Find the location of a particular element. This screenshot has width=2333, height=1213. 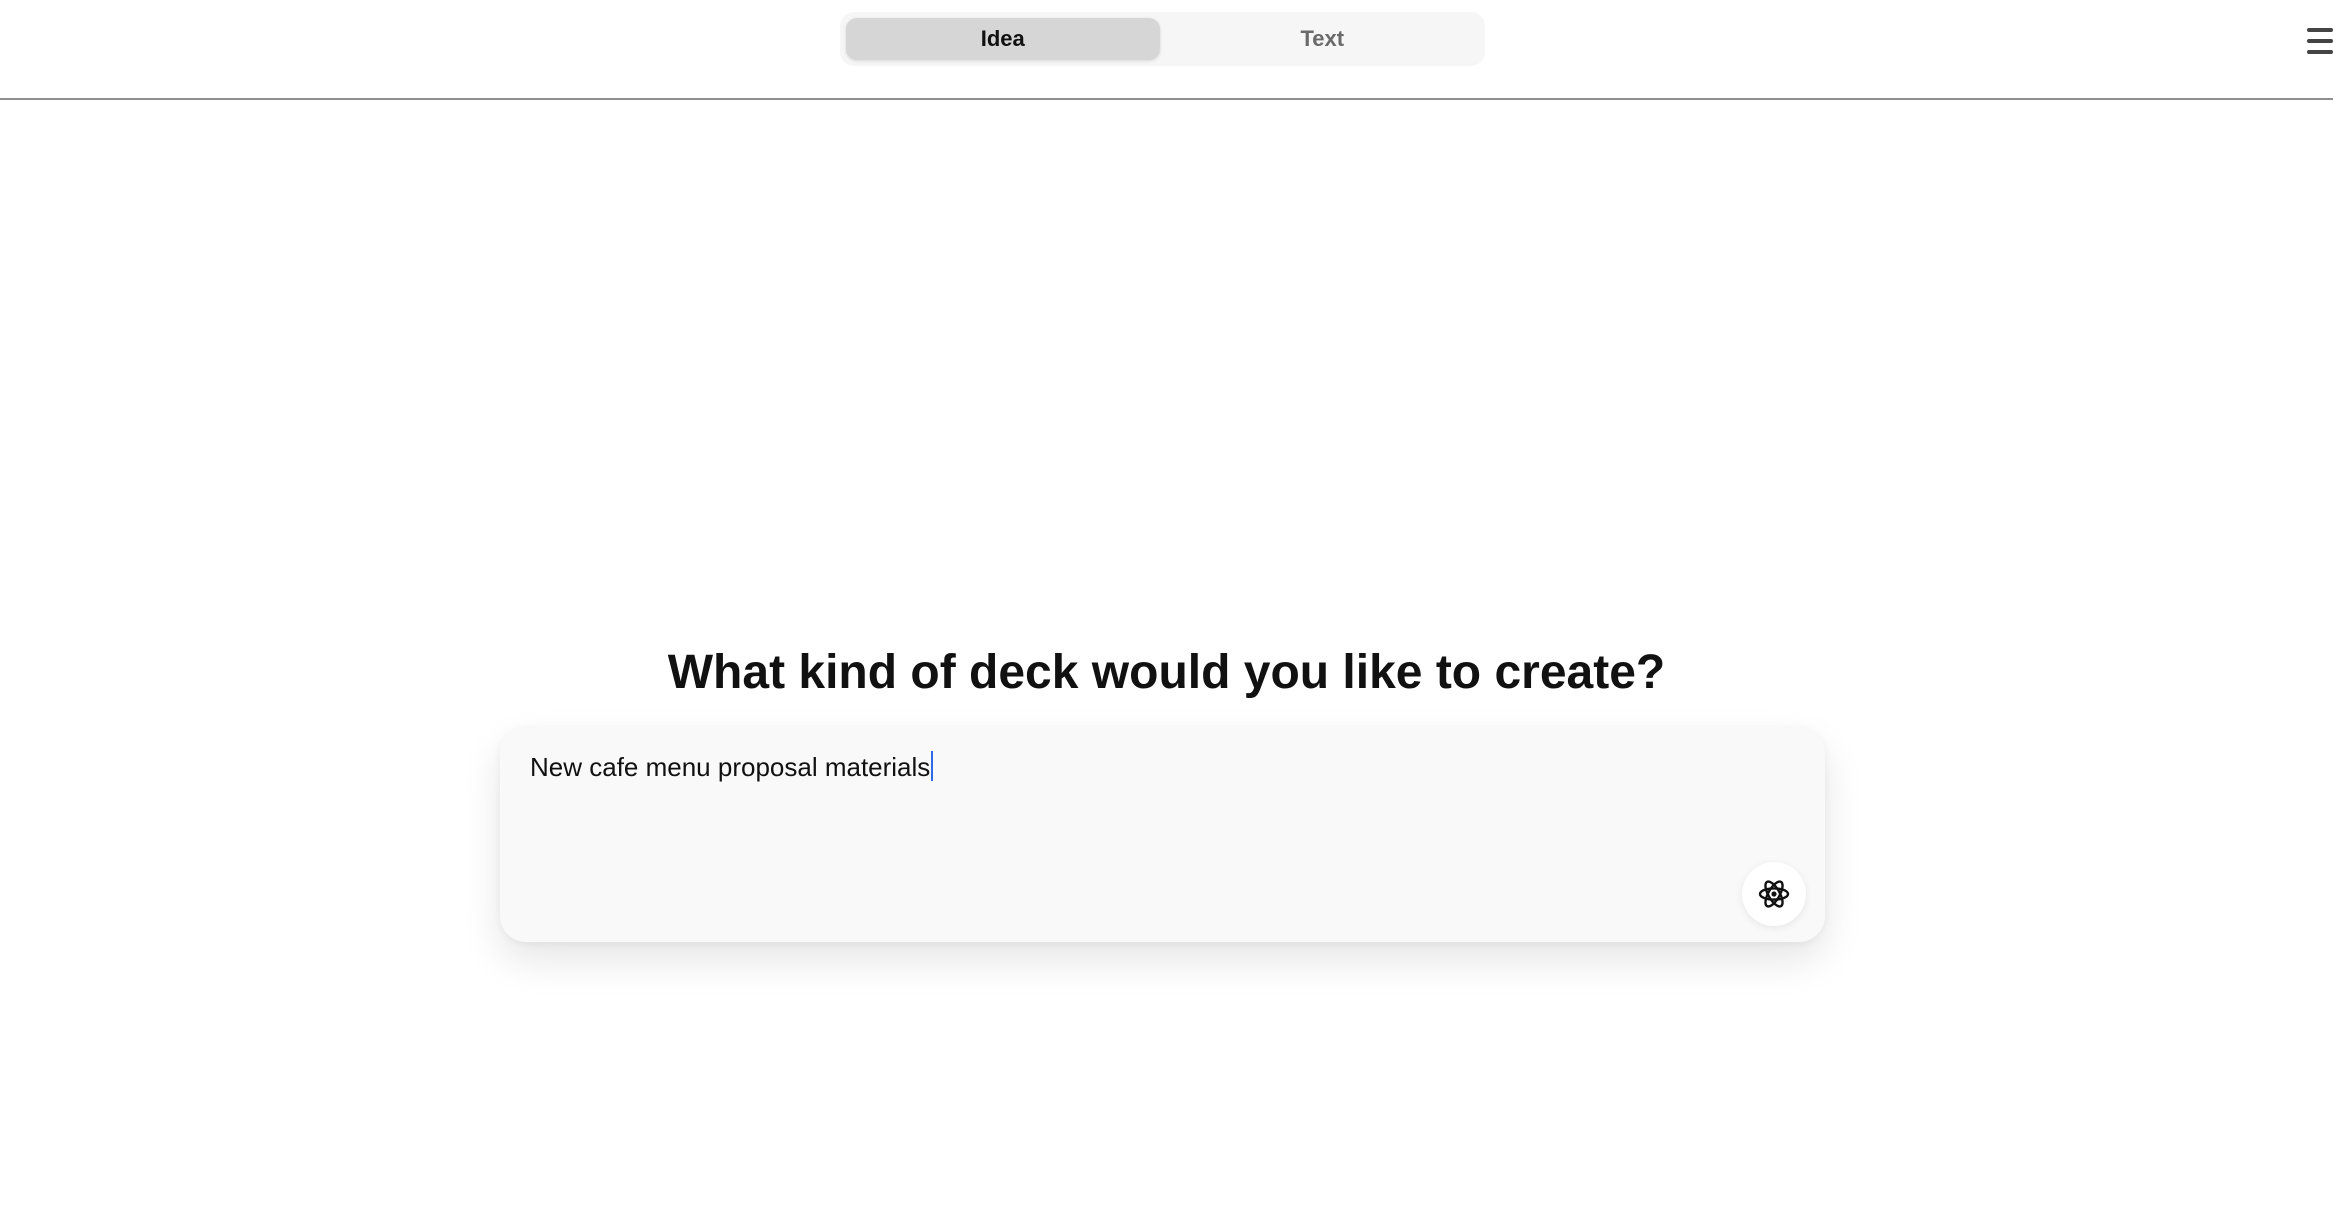

prompt-input: New cafe menu proposal materials is located at coordinates (732, 767).